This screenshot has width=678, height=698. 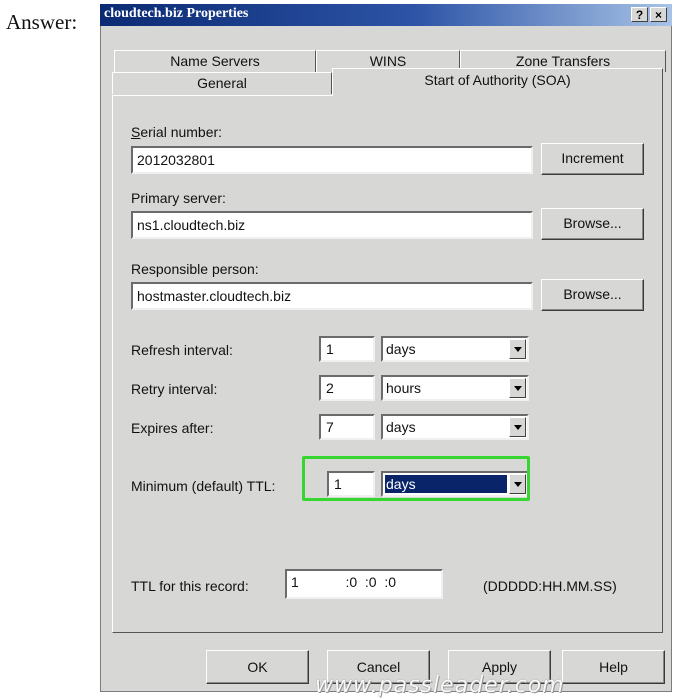 What do you see at coordinates (455, 349) in the screenshot?
I see `refresh-unit-select: days` at bounding box center [455, 349].